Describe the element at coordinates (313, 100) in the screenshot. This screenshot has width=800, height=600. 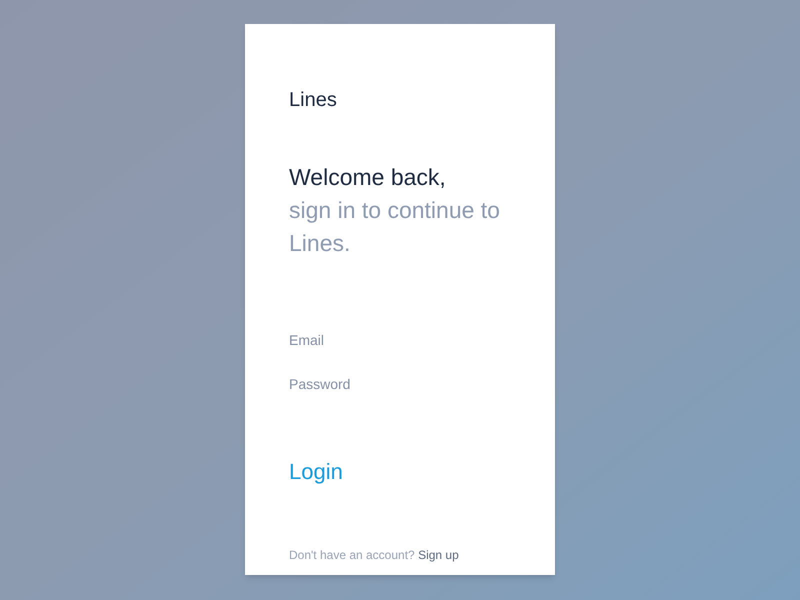
I see `app-title: Lines` at that location.